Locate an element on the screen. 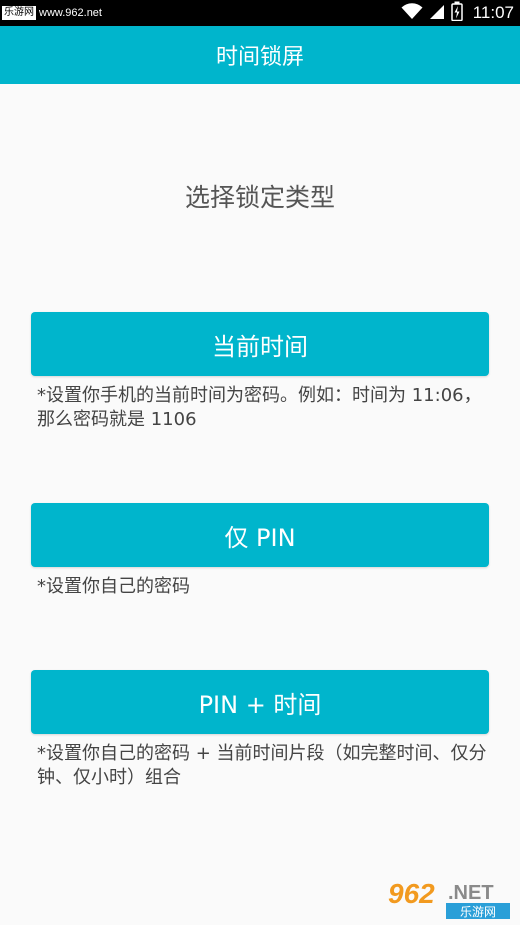 Image resolution: width=520 pixels, height=925 pixels. status-icons: 11:07 is located at coordinates (457, 13).